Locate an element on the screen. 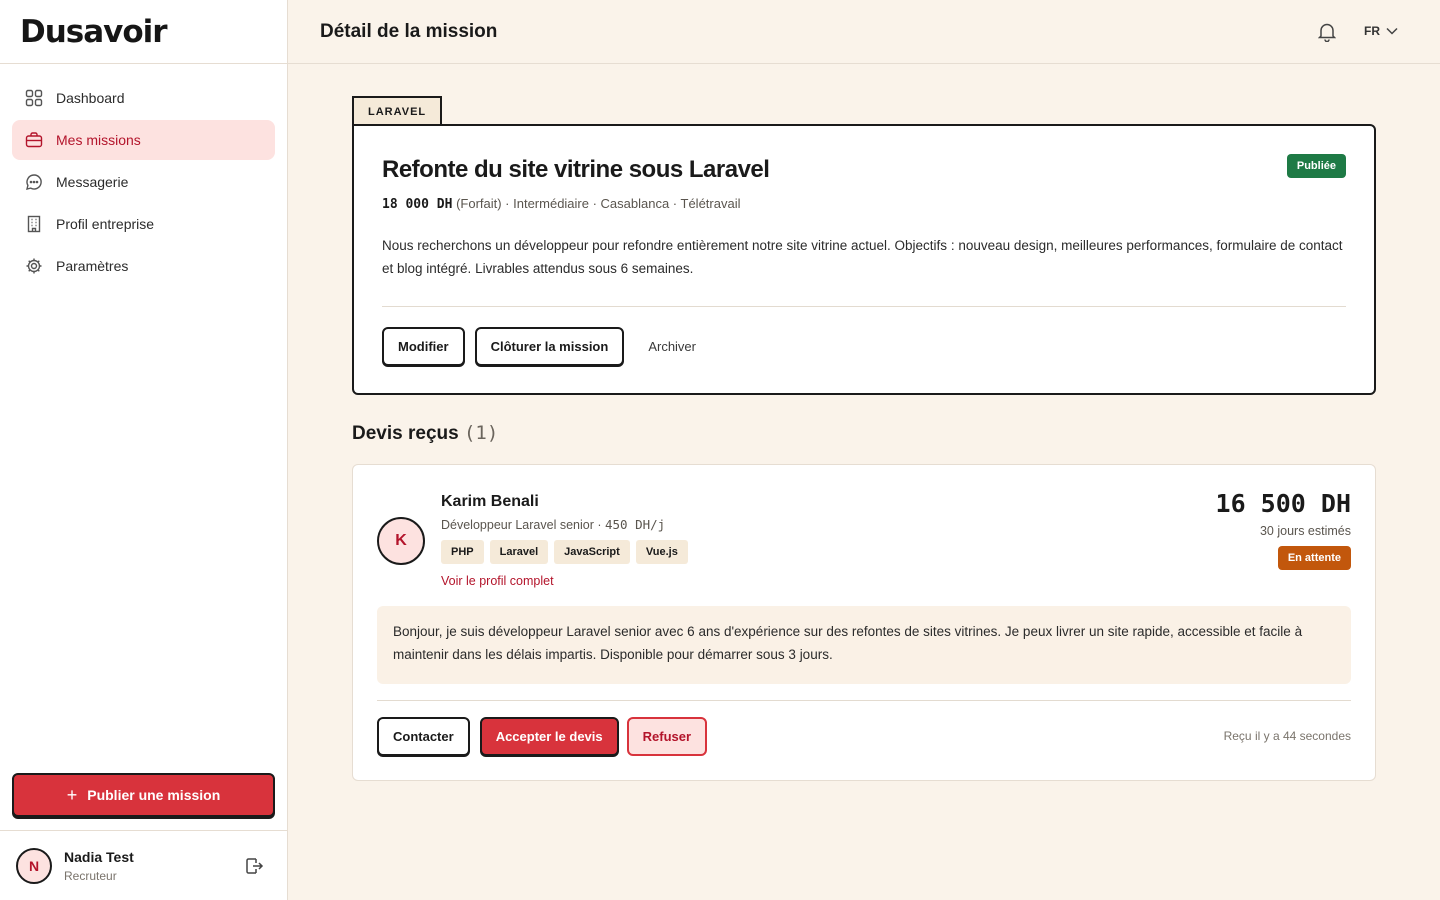  freelancer-title: Développeur Laravel senior · is located at coordinates (523, 525).